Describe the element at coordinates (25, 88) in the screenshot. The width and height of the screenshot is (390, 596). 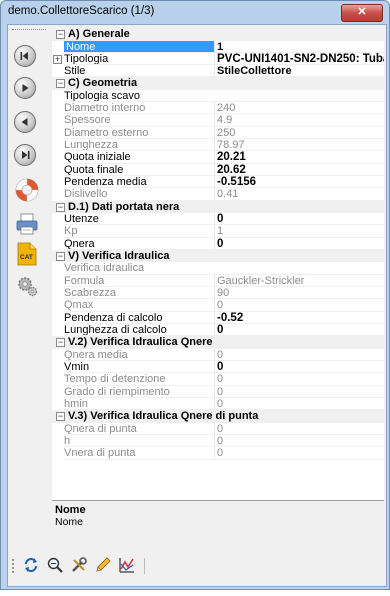
I see `play-icon` at that location.